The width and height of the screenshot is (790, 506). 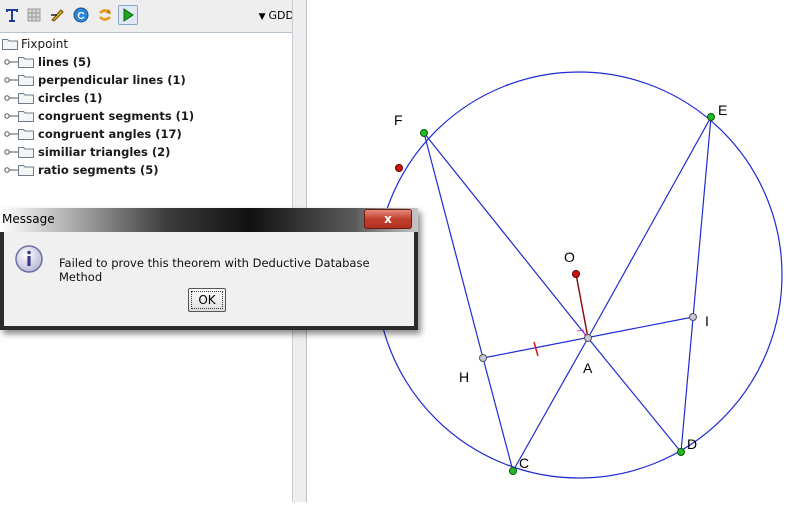 I want to click on dialog-titlebar: Message x, so click(x=209, y=220).